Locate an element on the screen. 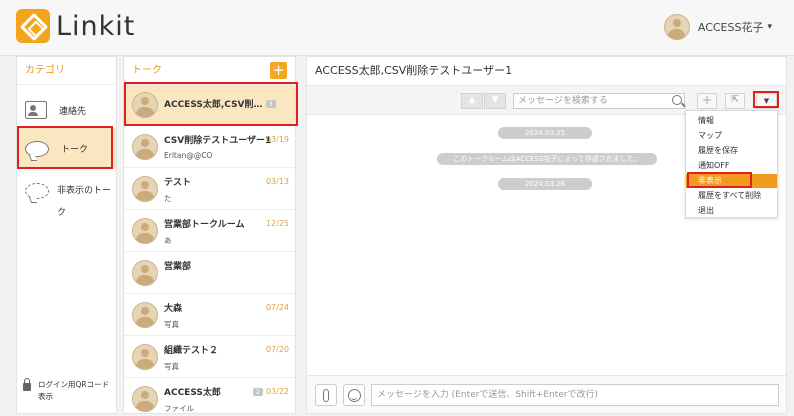 Image resolution: width=794 pixels, height=416 pixels. talk-last-message: あ is located at coordinates (168, 240).